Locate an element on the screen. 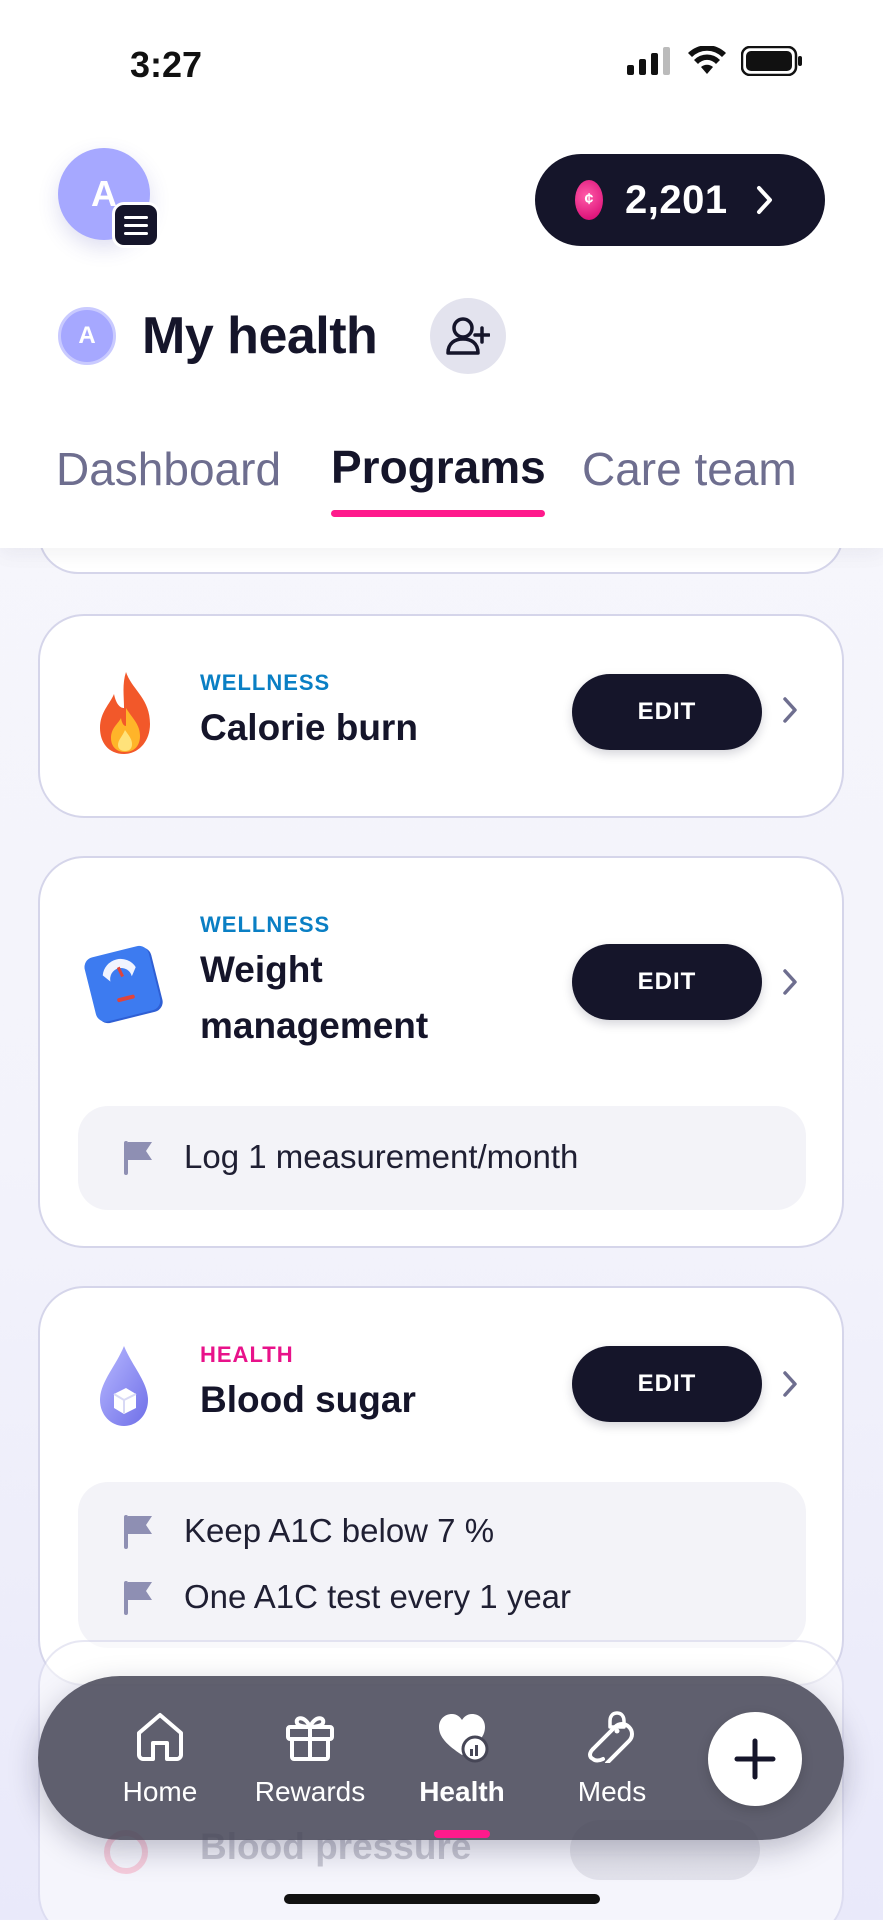  add-person-icon is located at coordinates (468, 336).